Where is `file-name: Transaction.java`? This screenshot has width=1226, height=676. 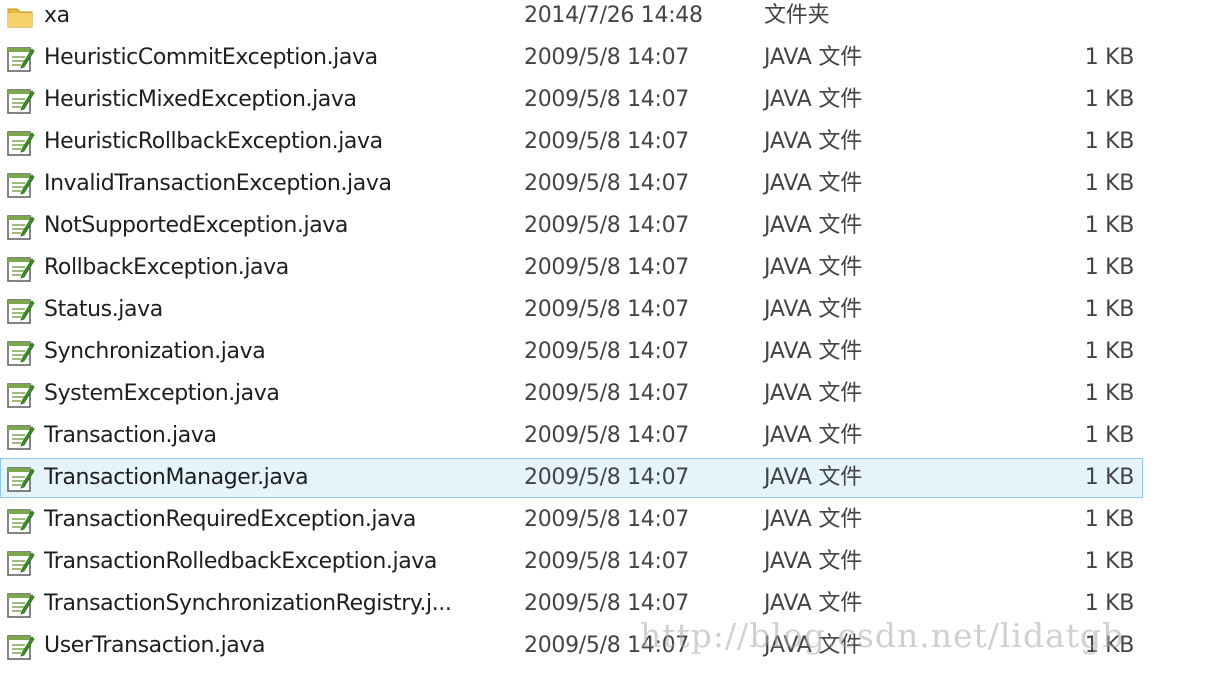 file-name: Transaction.java is located at coordinates (130, 435).